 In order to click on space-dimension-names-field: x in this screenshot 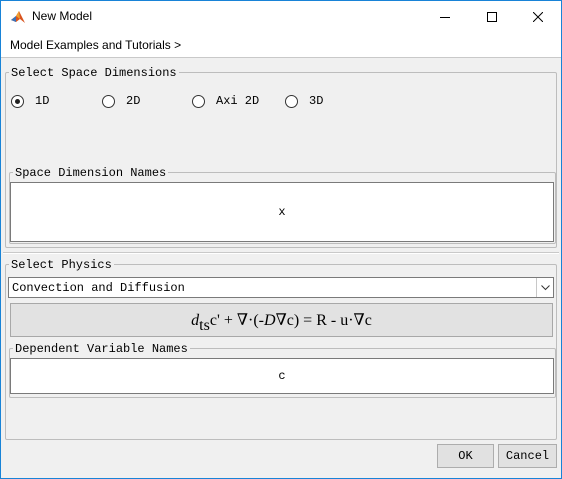, I will do `click(282, 212)`.